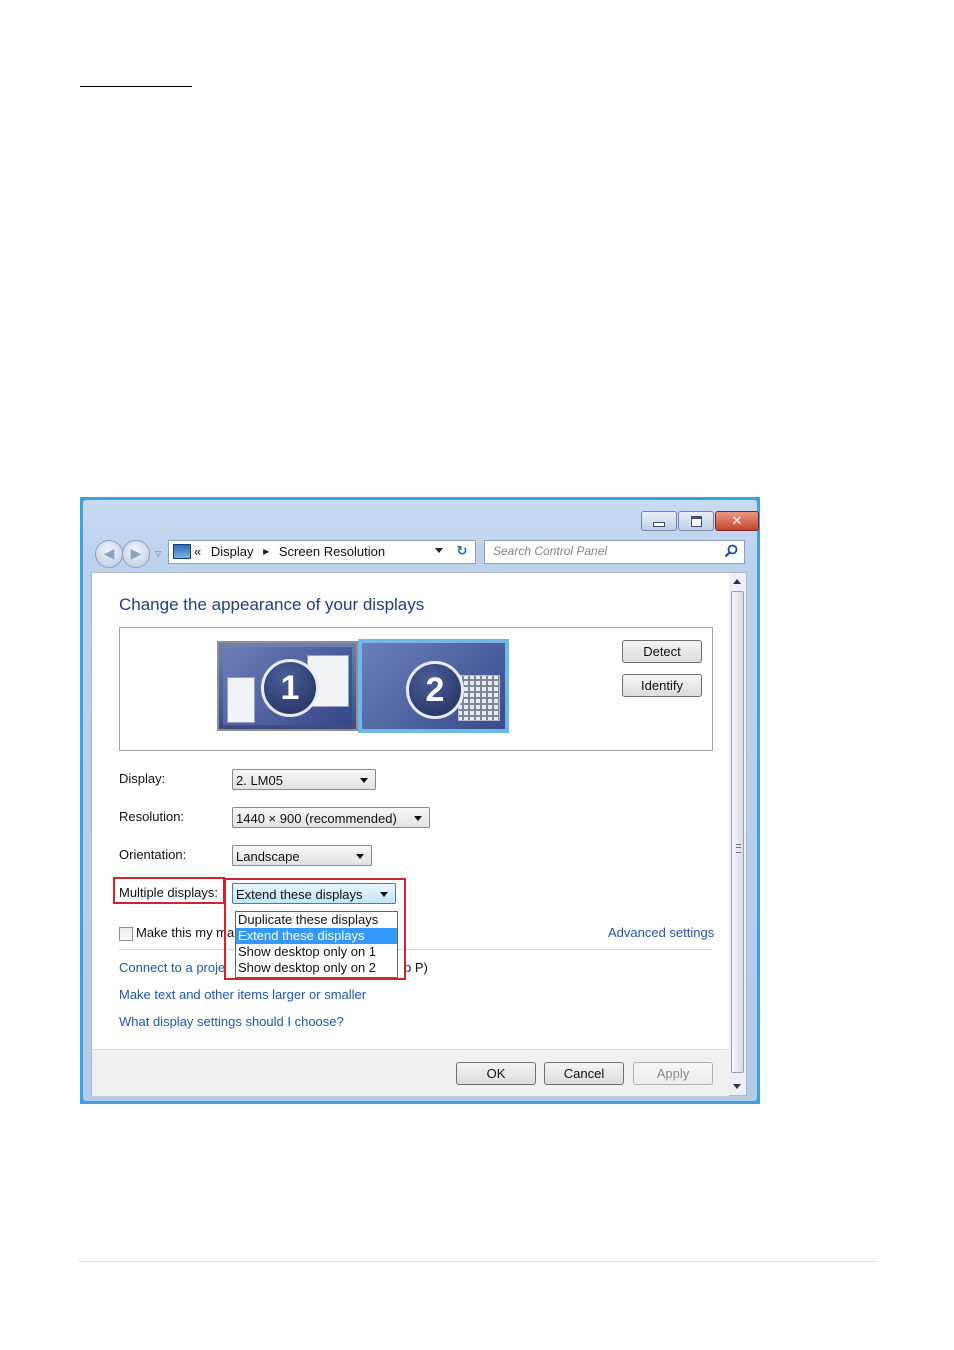  I want to click on vertical-scrollbar, so click(738, 834).